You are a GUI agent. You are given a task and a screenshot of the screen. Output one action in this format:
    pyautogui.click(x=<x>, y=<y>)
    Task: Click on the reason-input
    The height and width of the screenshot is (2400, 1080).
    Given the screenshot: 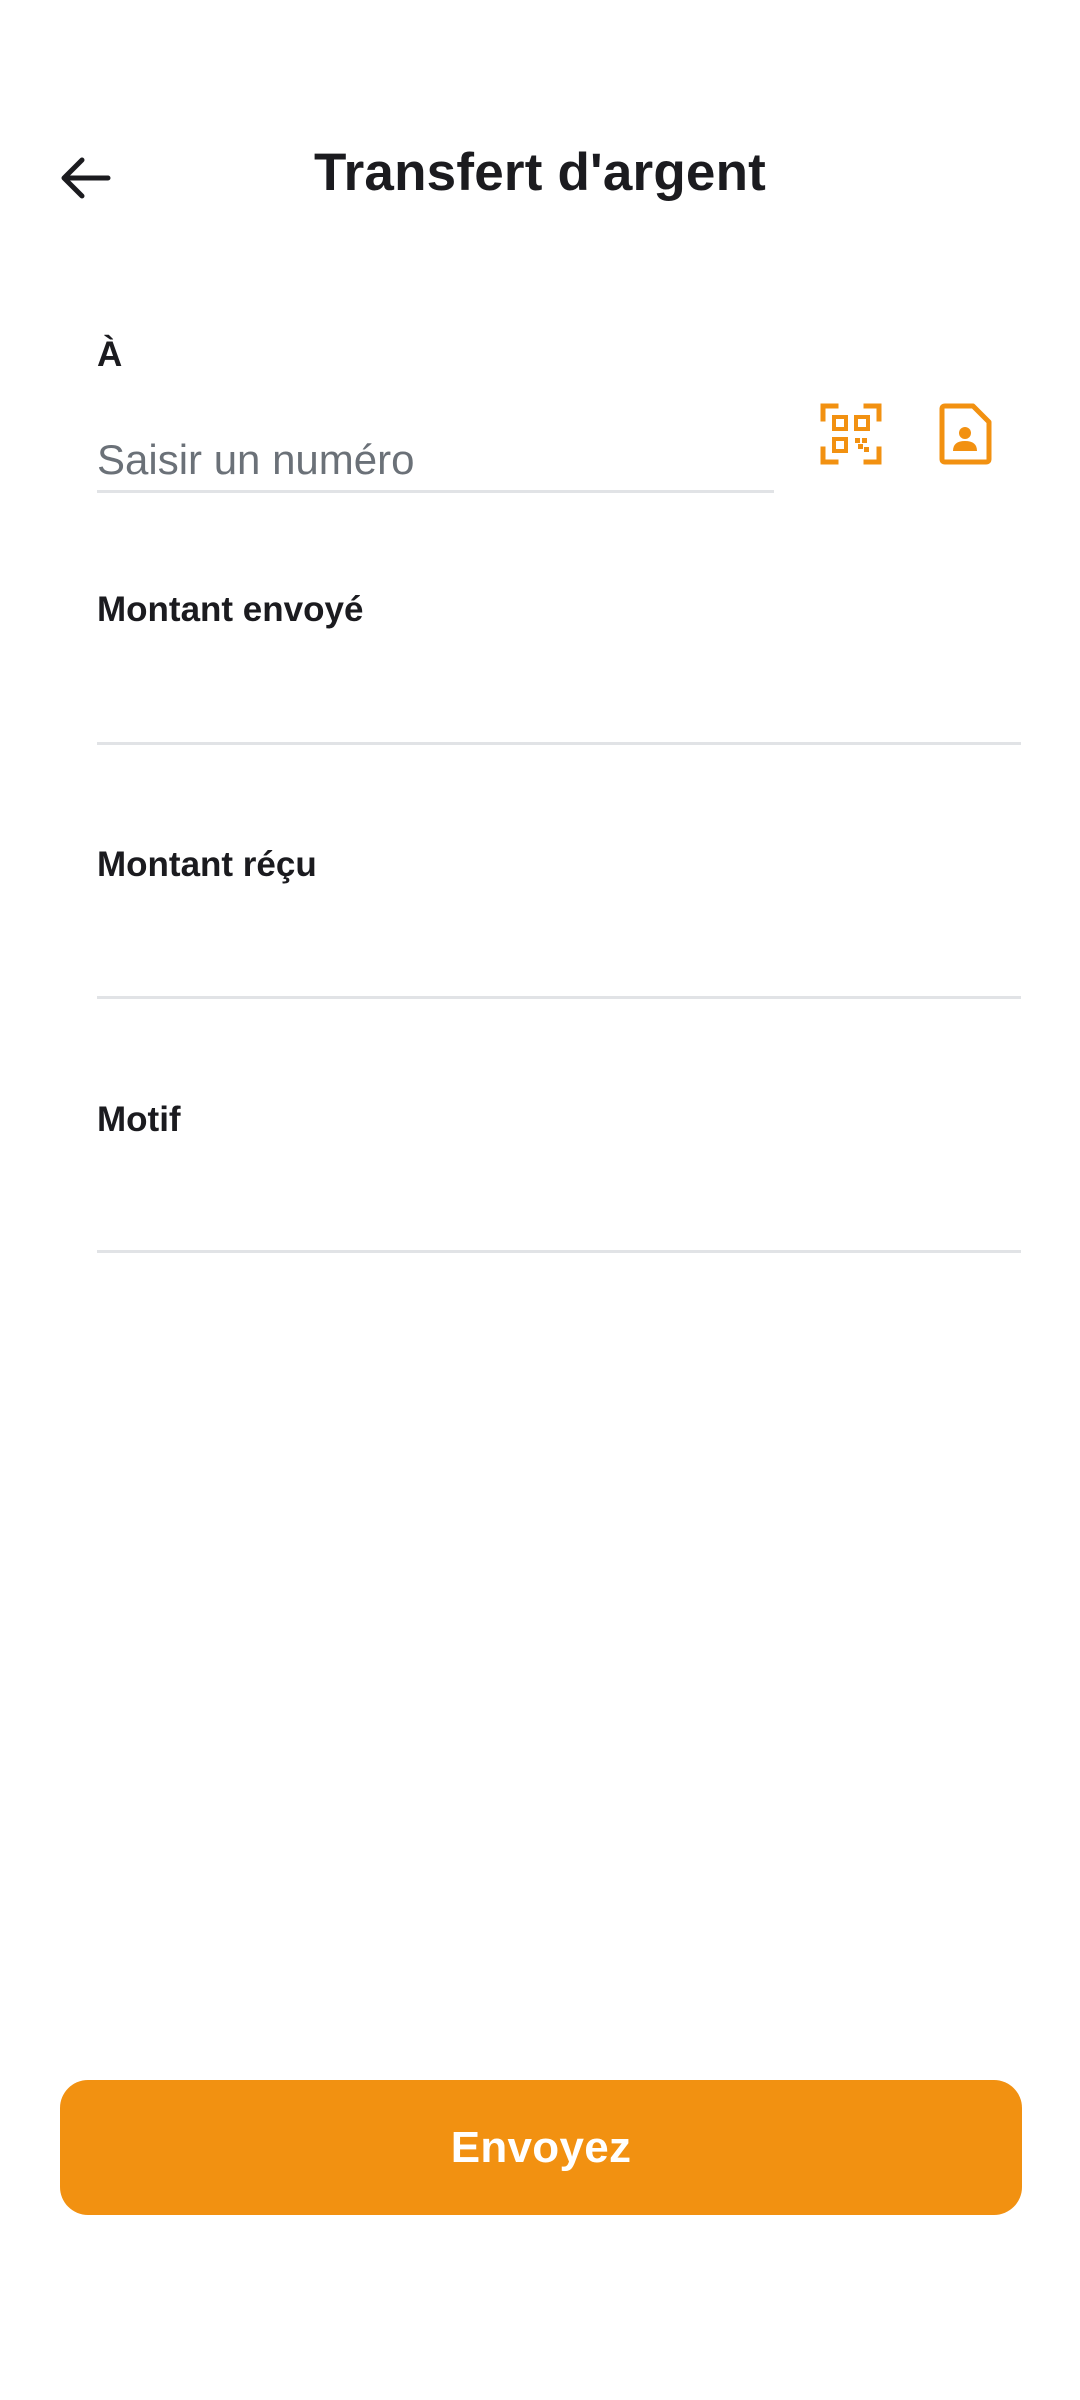 What is the action you would take?
    pyautogui.click(x=557, y=1215)
    